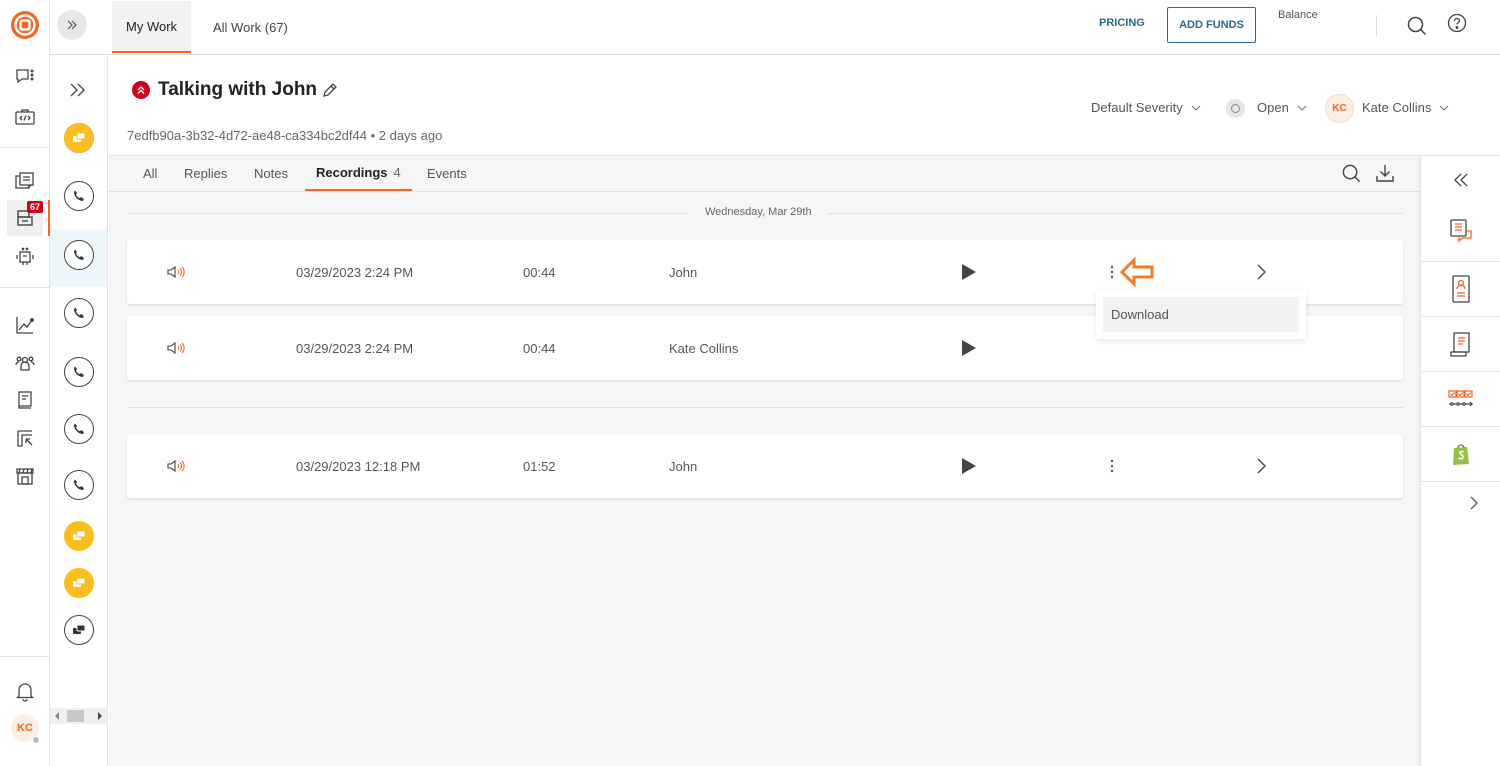  I want to click on priority-high-icon, so click(141, 90).